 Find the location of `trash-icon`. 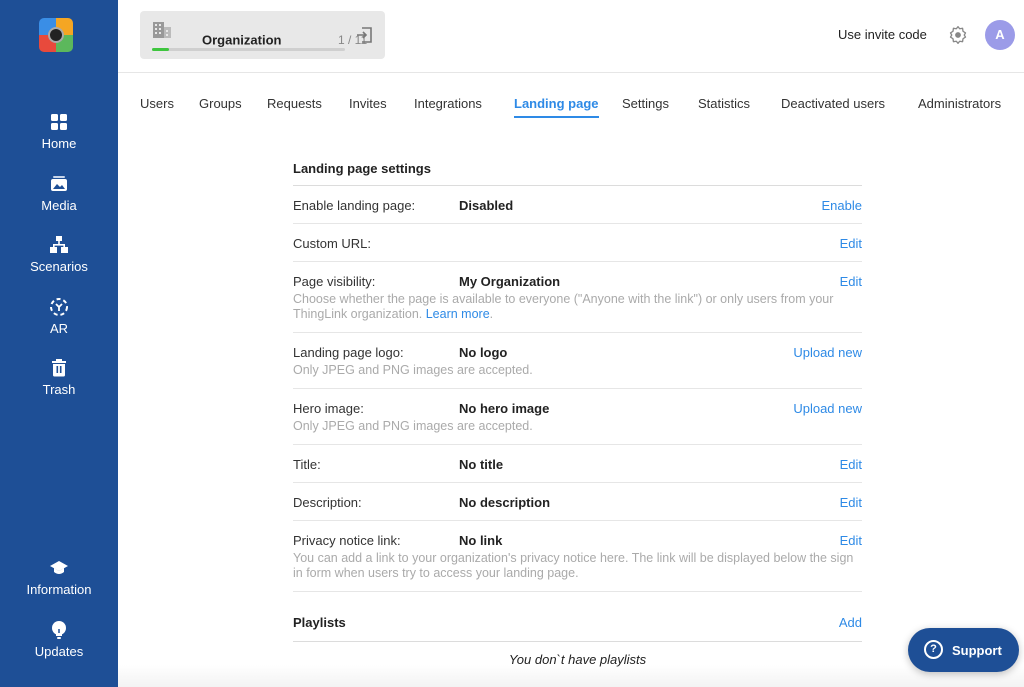

trash-icon is located at coordinates (59, 368).